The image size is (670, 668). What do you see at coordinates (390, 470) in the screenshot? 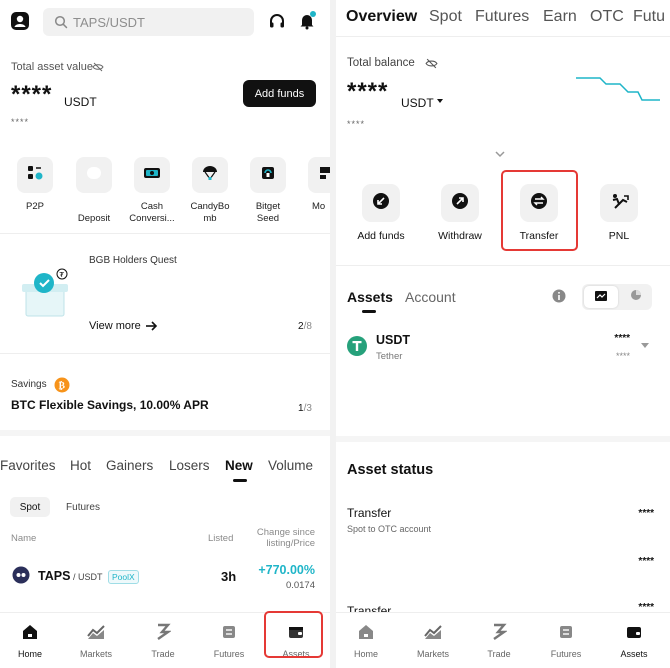
I see `asset-status-title: Asset status` at bounding box center [390, 470].